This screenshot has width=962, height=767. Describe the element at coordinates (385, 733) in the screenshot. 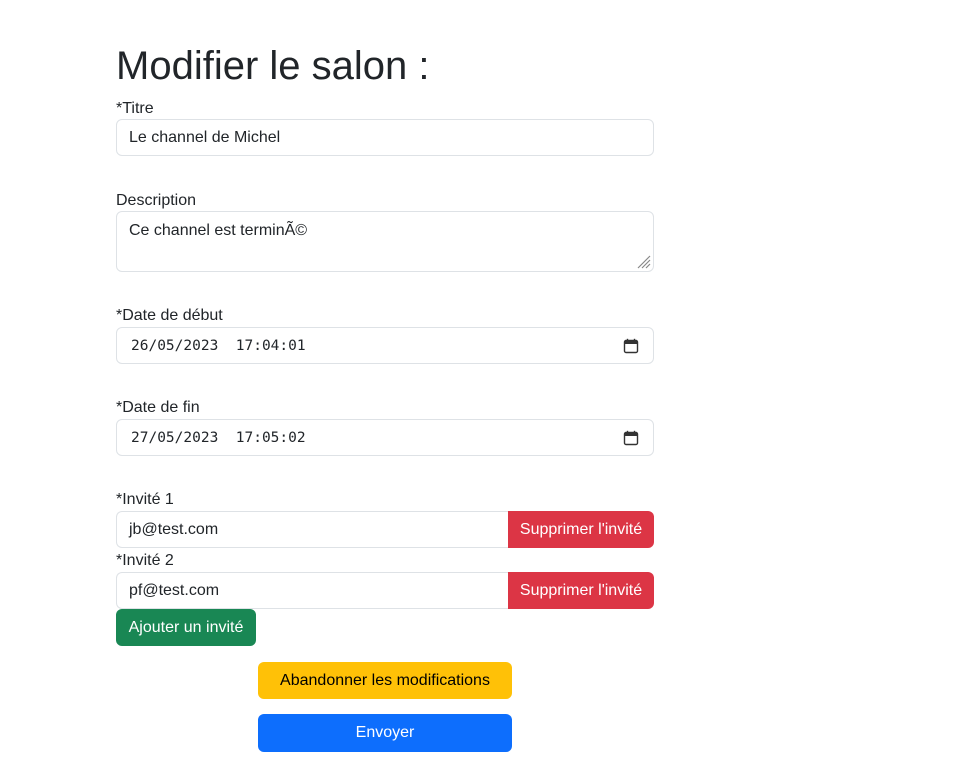

I see `submit-button: Envoyer` at that location.